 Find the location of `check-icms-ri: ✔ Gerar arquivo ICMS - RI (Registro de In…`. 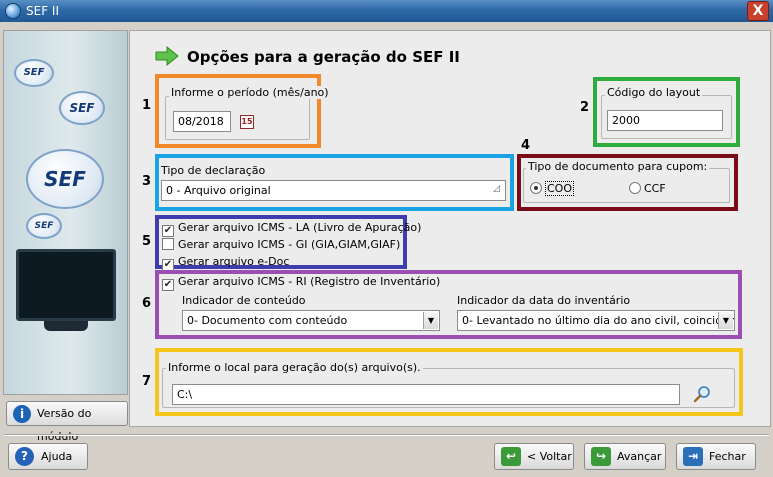

check-icms-ri: ✔ Gerar arquivo ICMS - RI (Registro de In… is located at coordinates (301, 283).